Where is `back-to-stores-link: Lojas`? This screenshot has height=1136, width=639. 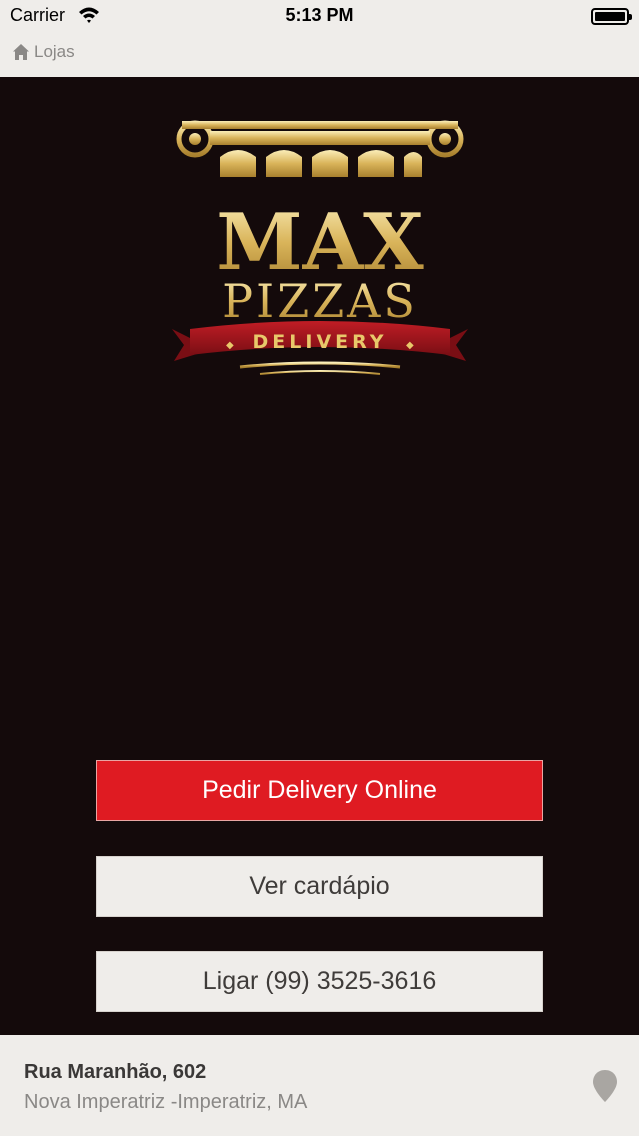 back-to-stores-link: Lojas is located at coordinates (43, 52).